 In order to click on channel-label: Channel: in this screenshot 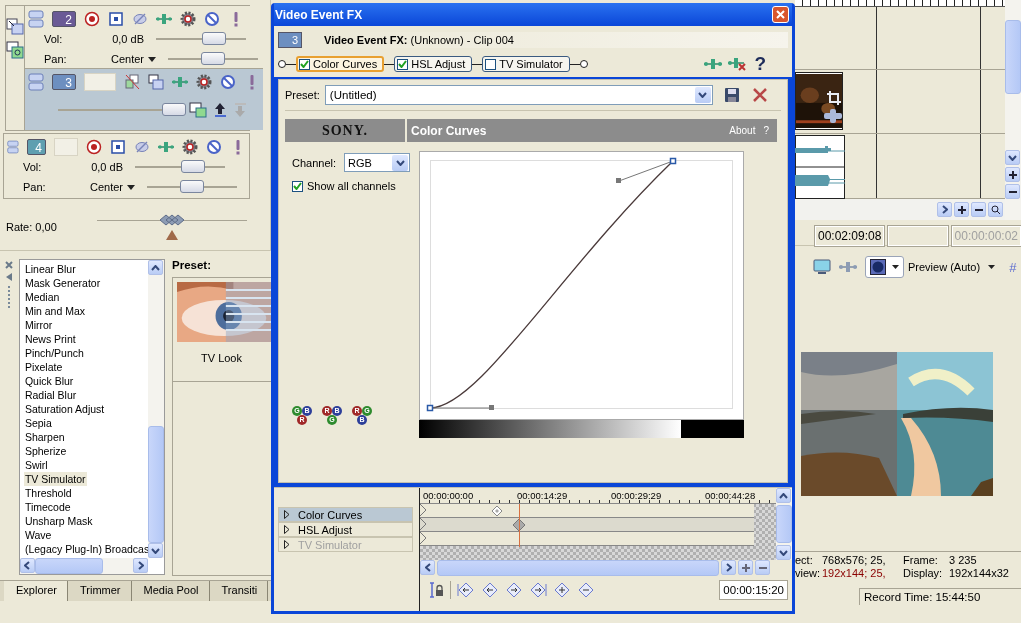, I will do `click(314, 162)`.